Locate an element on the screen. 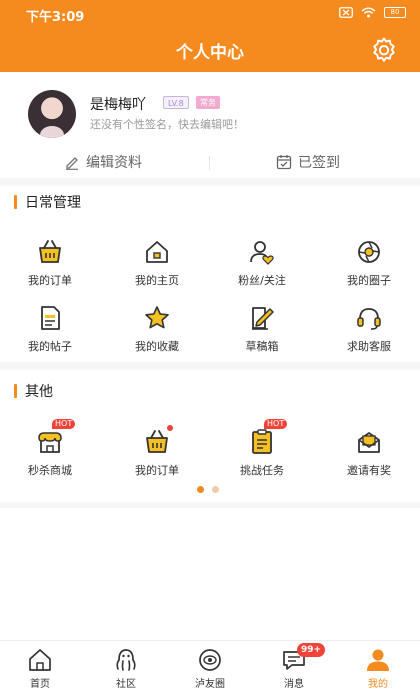  tab-messages: 99+ 消息 is located at coordinates (294, 666).